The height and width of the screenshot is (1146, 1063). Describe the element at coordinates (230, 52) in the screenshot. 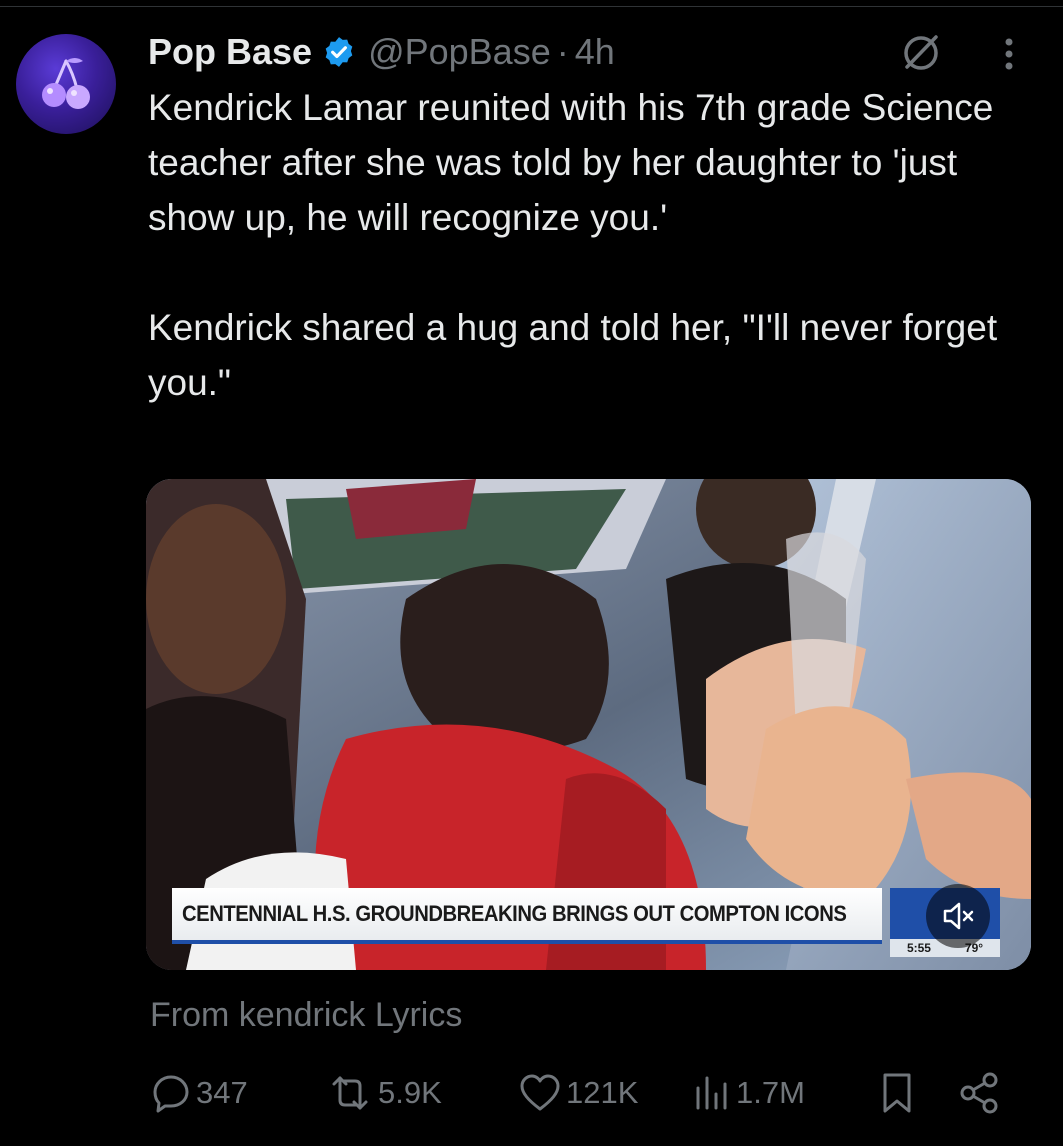

I see `display-name: Pop Base` at that location.